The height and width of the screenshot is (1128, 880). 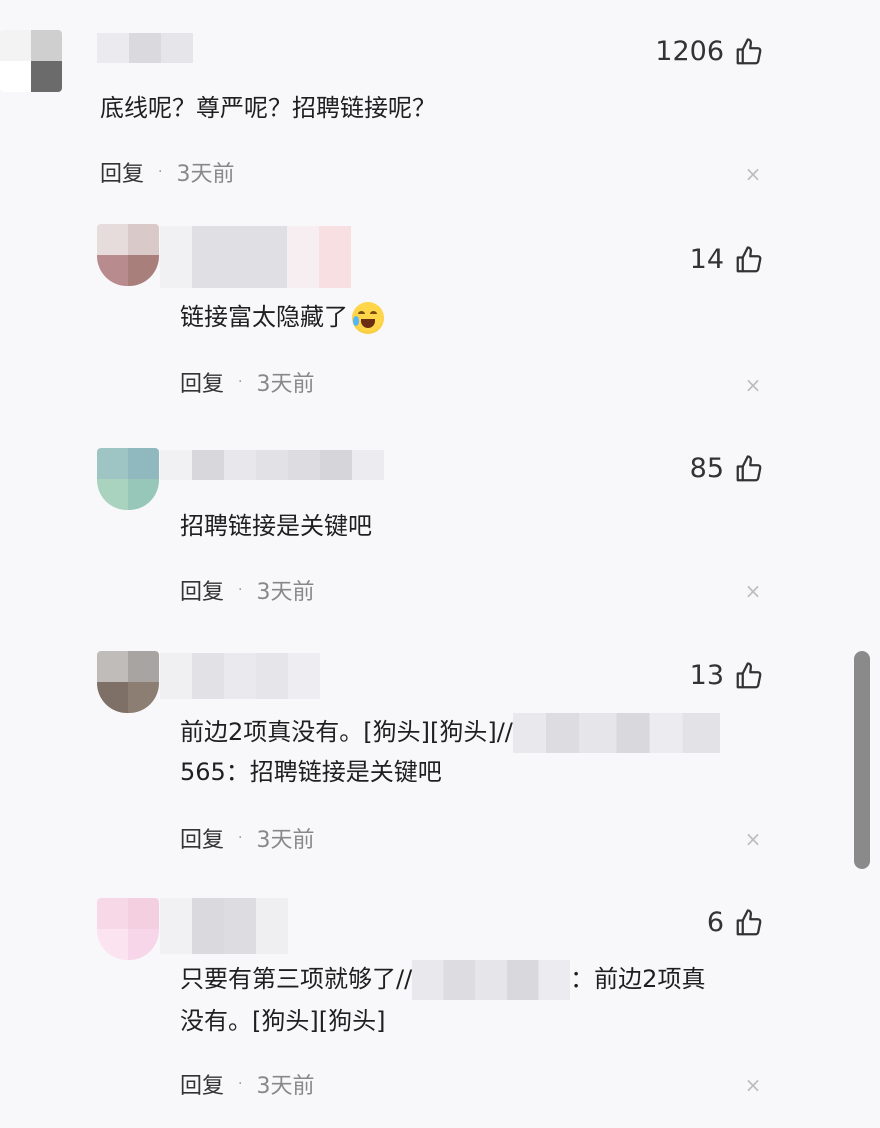 I want to click on comment-text: 只要有第三项就够了//, so click(x=296, y=979).